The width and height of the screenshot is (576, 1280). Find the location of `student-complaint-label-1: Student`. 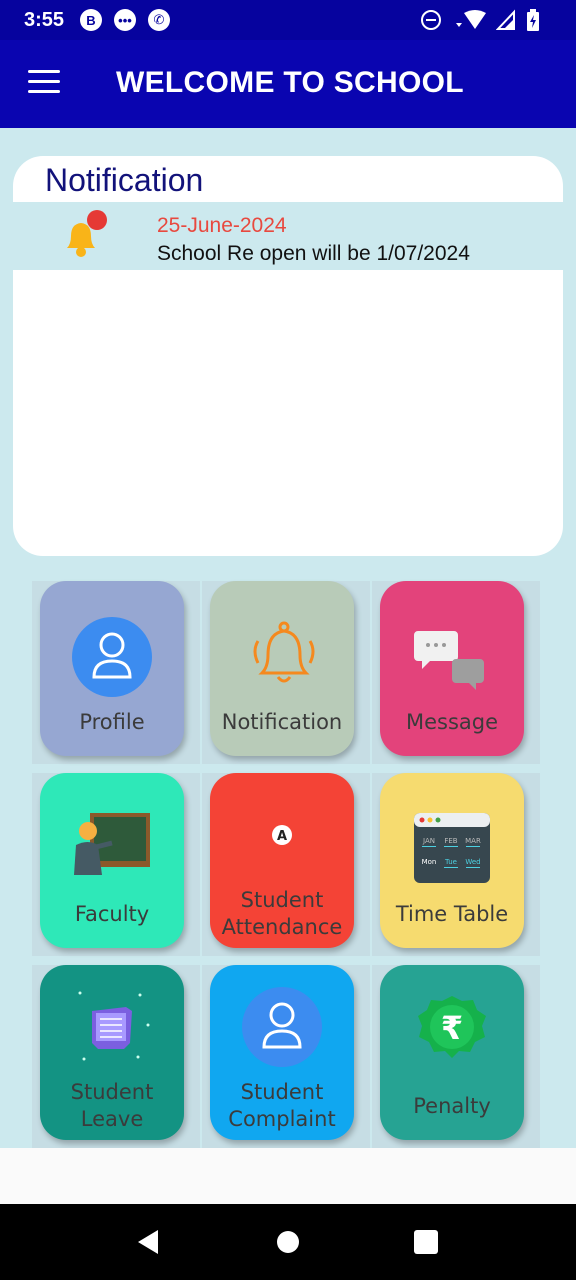

student-complaint-label-1: Student is located at coordinates (282, 1092).